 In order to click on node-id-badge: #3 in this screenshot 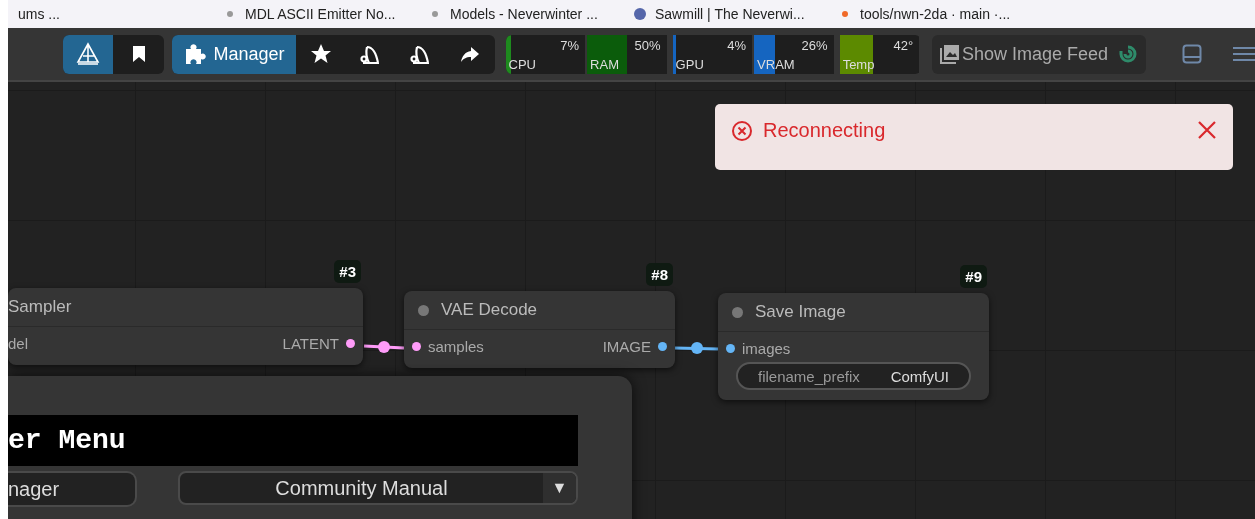, I will do `click(347, 271)`.